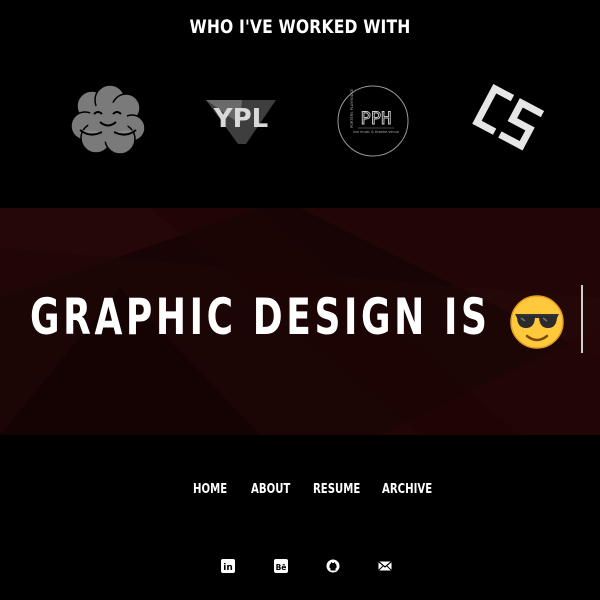  Describe the element at coordinates (537, 322) in the screenshot. I see `sunglasses-emoji-icon` at that location.